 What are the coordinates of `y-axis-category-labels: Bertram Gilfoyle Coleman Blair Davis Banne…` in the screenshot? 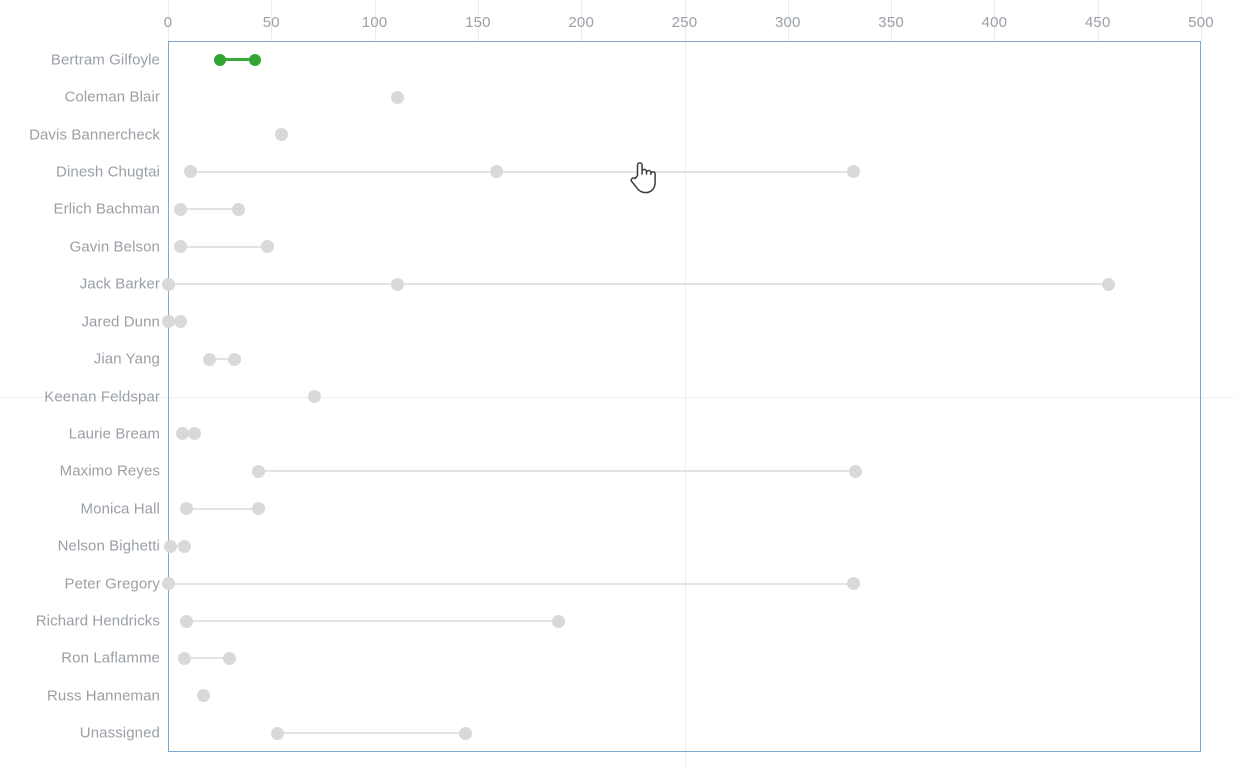 It's located at (82, 396).